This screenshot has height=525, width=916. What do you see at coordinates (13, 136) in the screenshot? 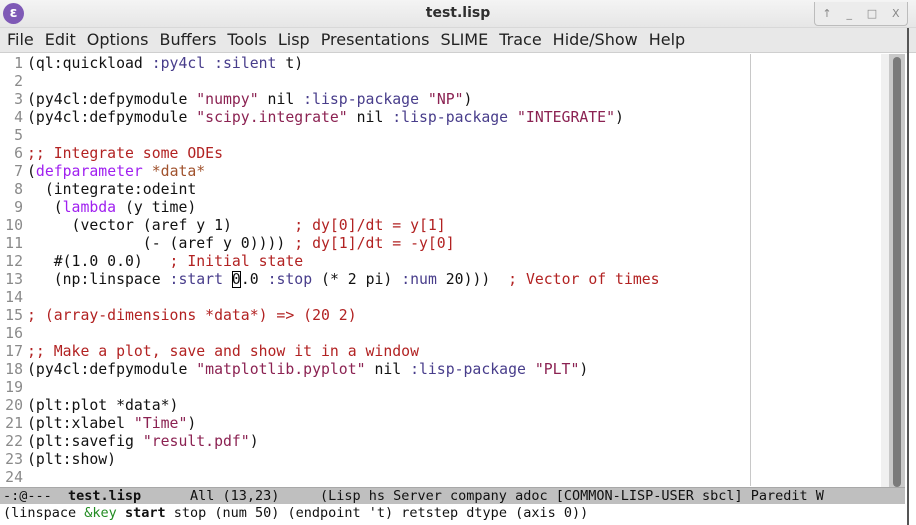
I see `code-line: 5` at bounding box center [13, 136].